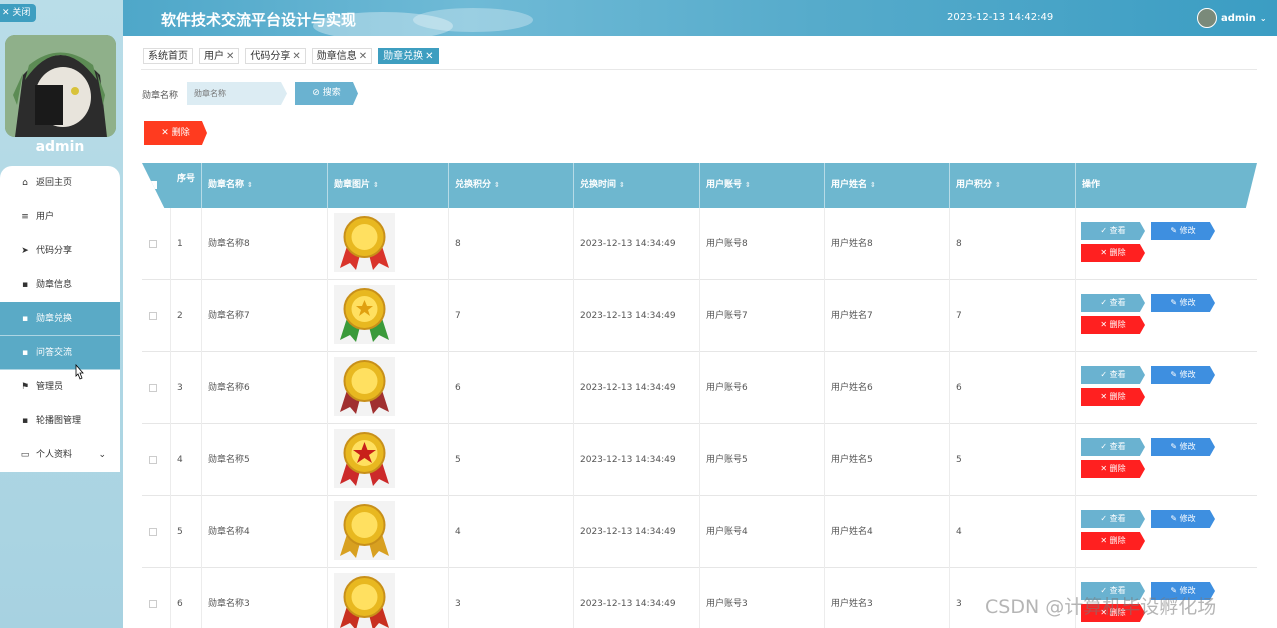 The image size is (1277, 628). What do you see at coordinates (887, 185) in the screenshot?
I see `column-header-username: 用户姓名 ⇕` at bounding box center [887, 185].